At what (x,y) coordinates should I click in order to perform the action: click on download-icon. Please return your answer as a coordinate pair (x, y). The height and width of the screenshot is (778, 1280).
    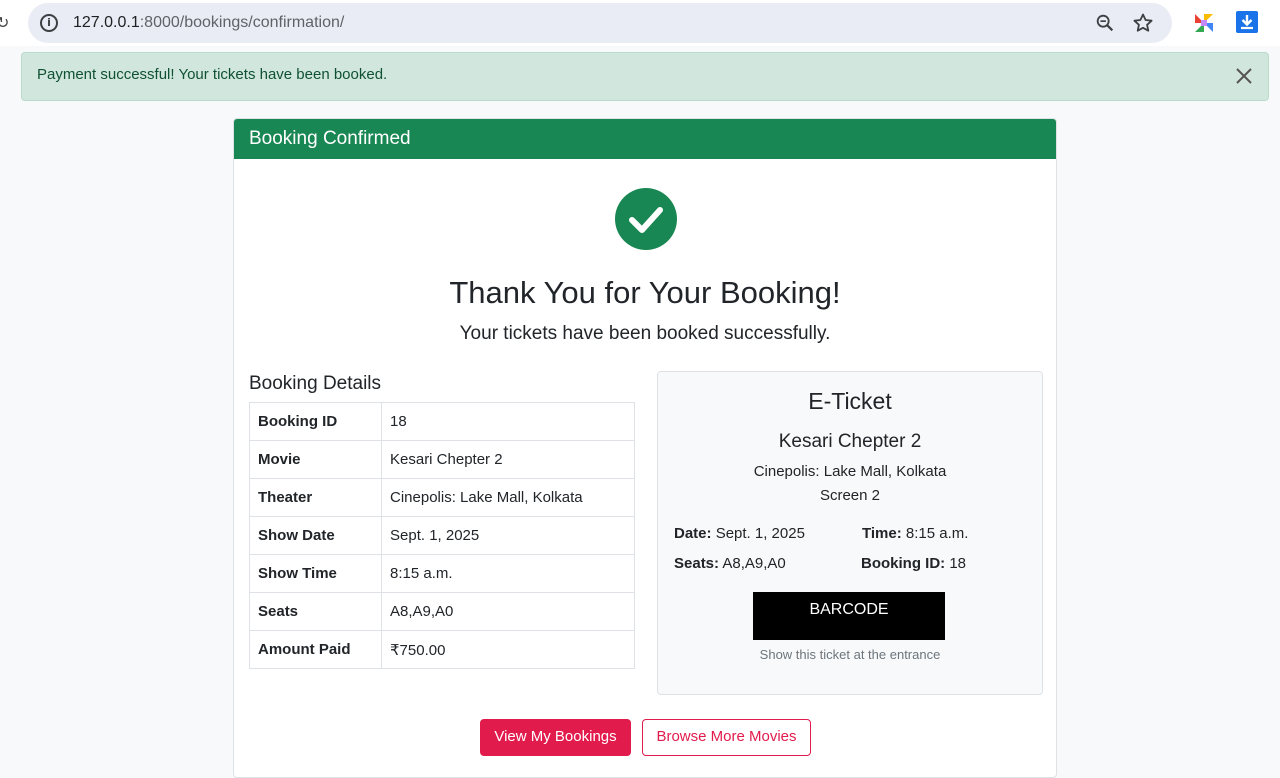
    Looking at the image, I should click on (1247, 22).